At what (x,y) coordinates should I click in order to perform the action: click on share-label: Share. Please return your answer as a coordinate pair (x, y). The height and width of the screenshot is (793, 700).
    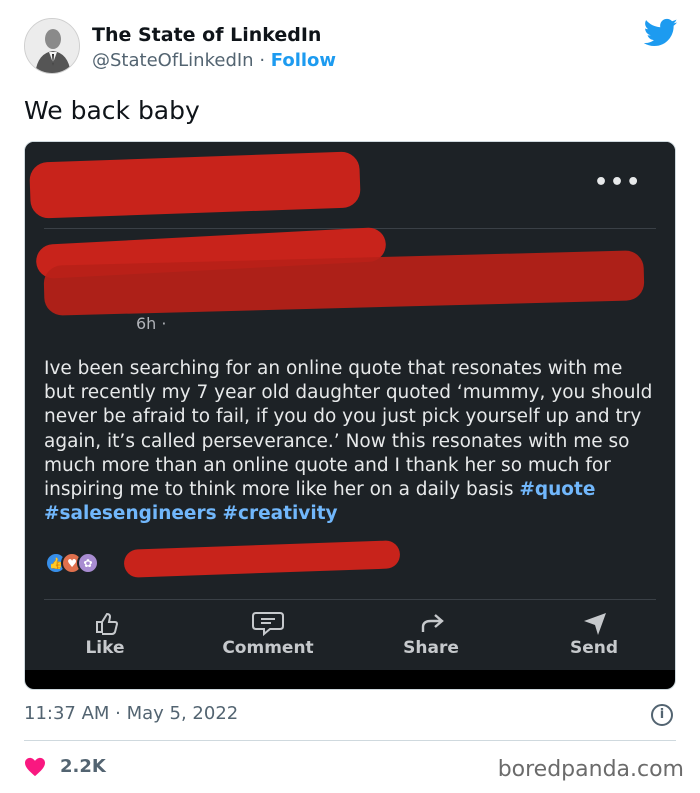
    Looking at the image, I should click on (431, 648).